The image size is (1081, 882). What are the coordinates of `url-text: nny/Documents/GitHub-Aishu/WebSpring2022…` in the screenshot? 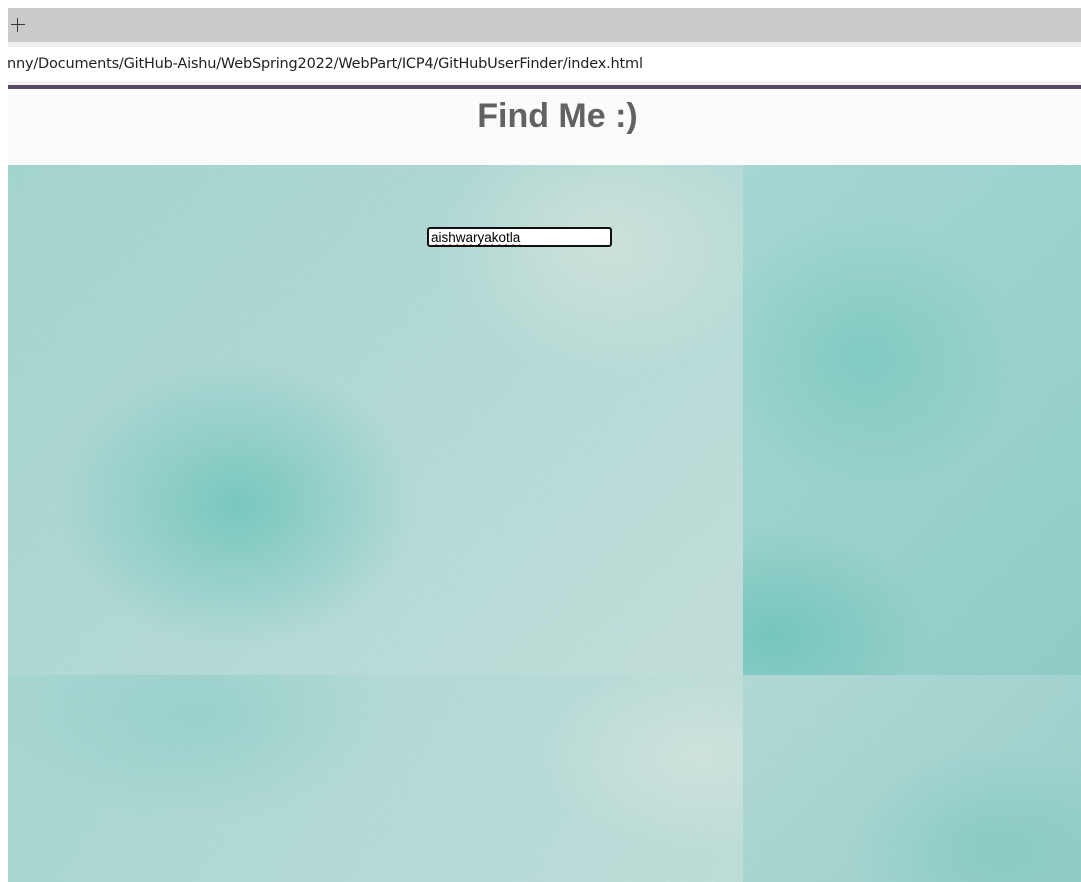 It's located at (325, 64).